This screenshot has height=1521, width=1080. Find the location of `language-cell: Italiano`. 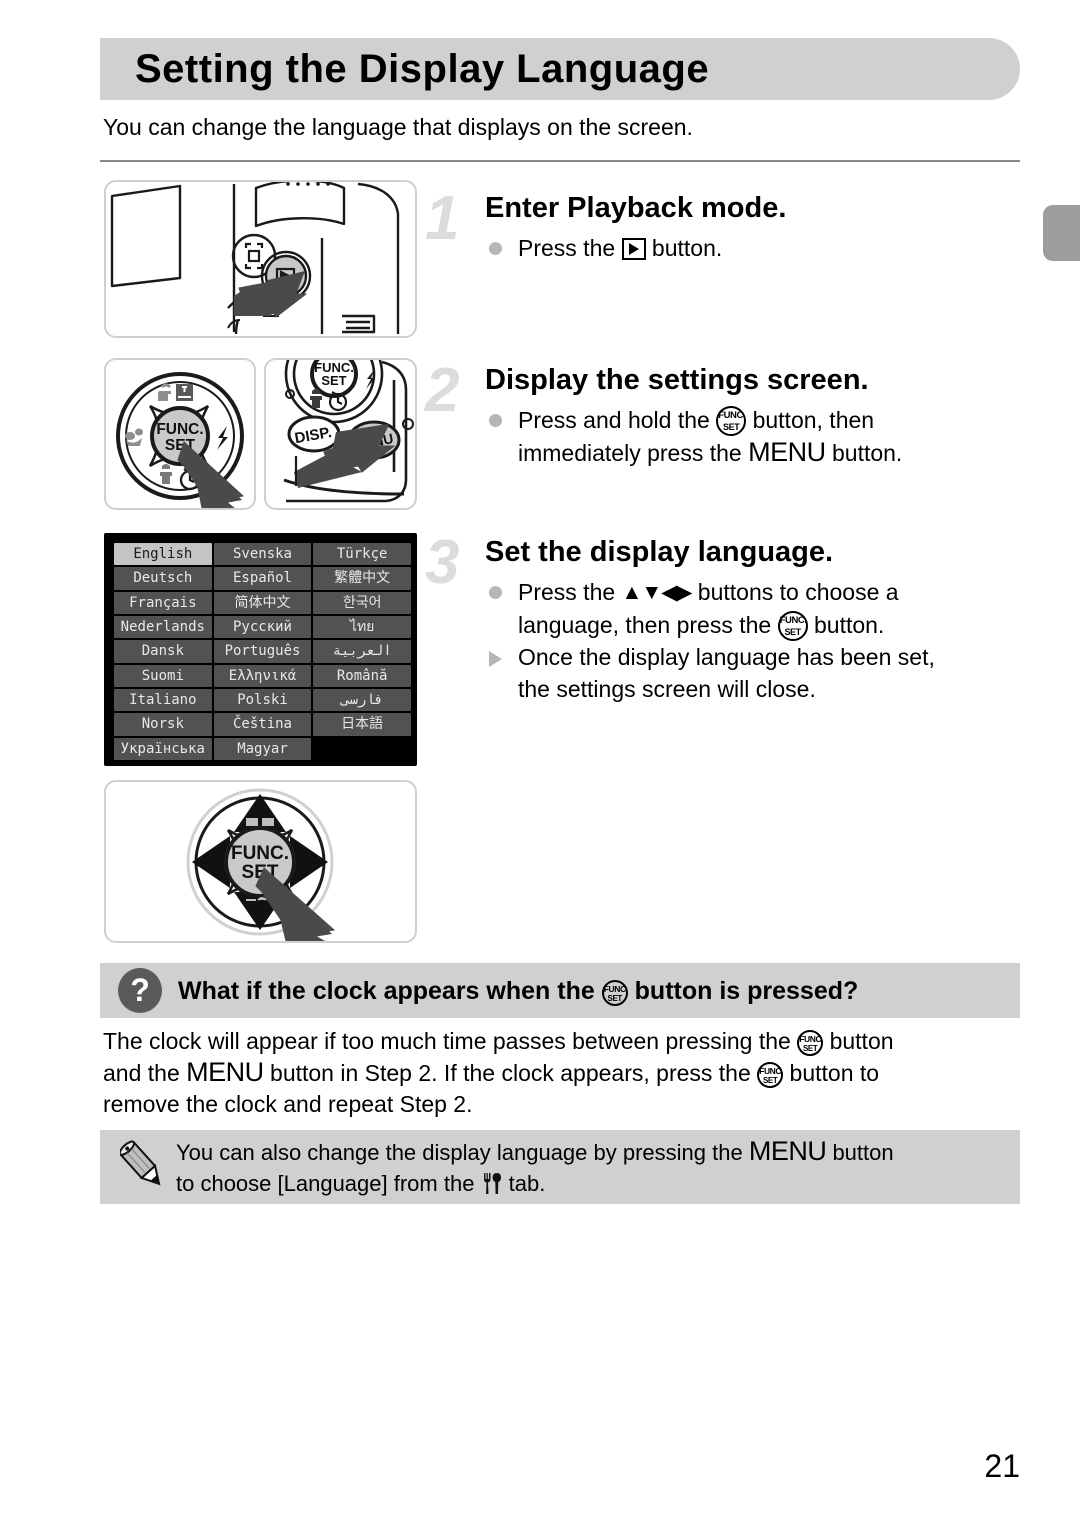

language-cell: Italiano is located at coordinates (163, 700).